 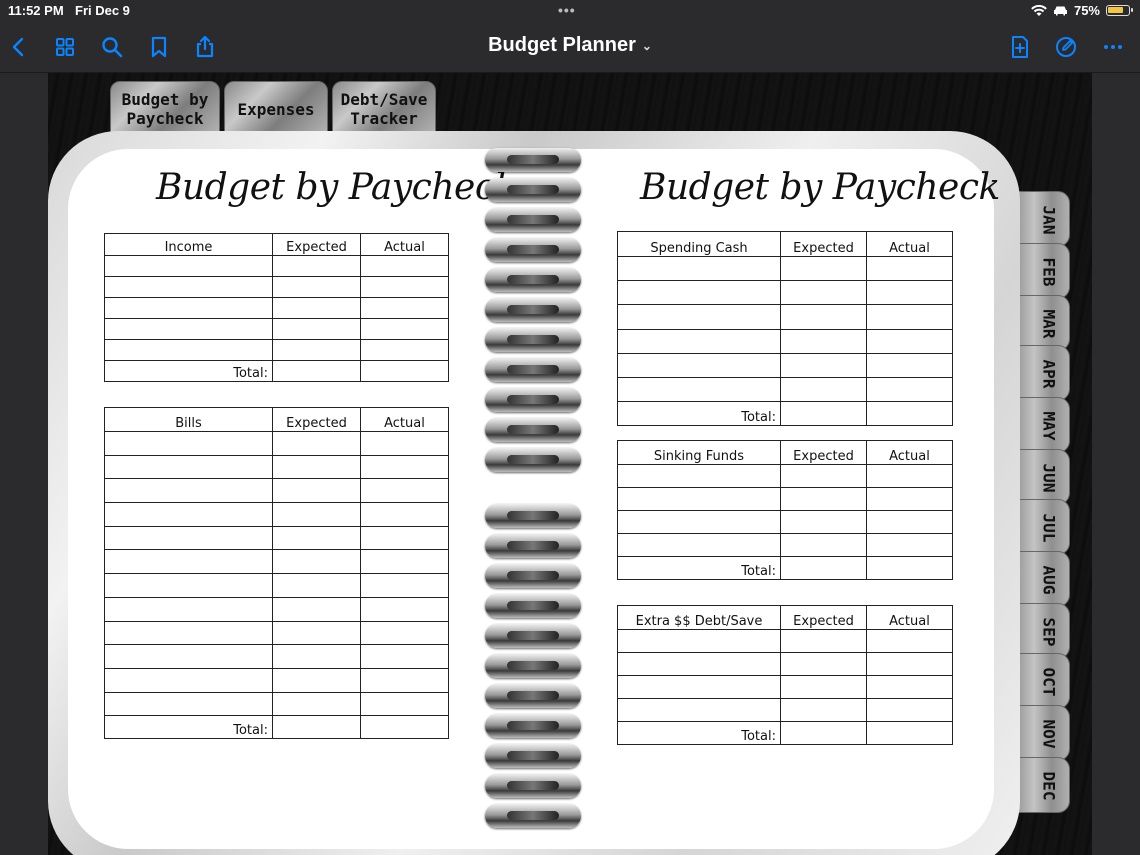 What do you see at coordinates (570, 45) in the screenshot?
I see `document-title: Budget Planner ⌄` at bounding box center [570, 45].